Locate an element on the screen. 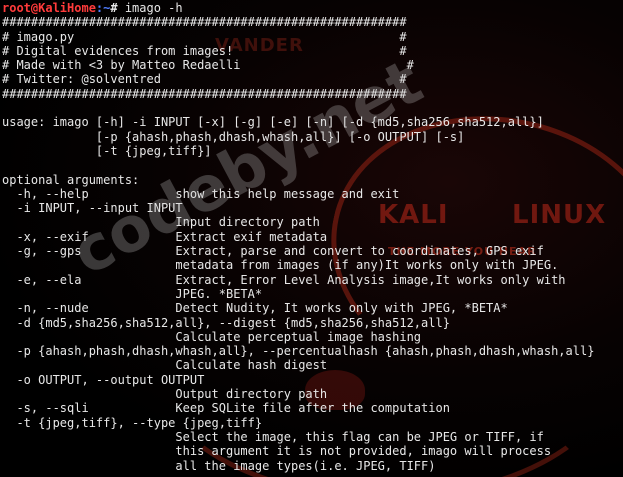 The height and width of the screenshot is (477, 623). command-text: imago -h is located at coordinates (150, 8).